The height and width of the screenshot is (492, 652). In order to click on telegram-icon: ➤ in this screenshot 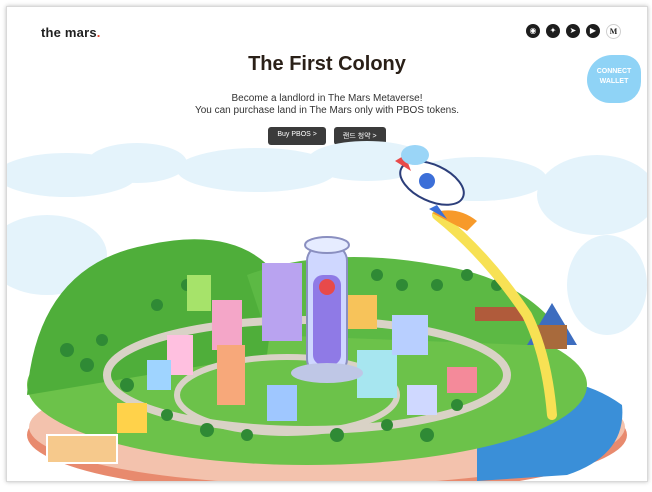, I will do `click(573, 31)`.